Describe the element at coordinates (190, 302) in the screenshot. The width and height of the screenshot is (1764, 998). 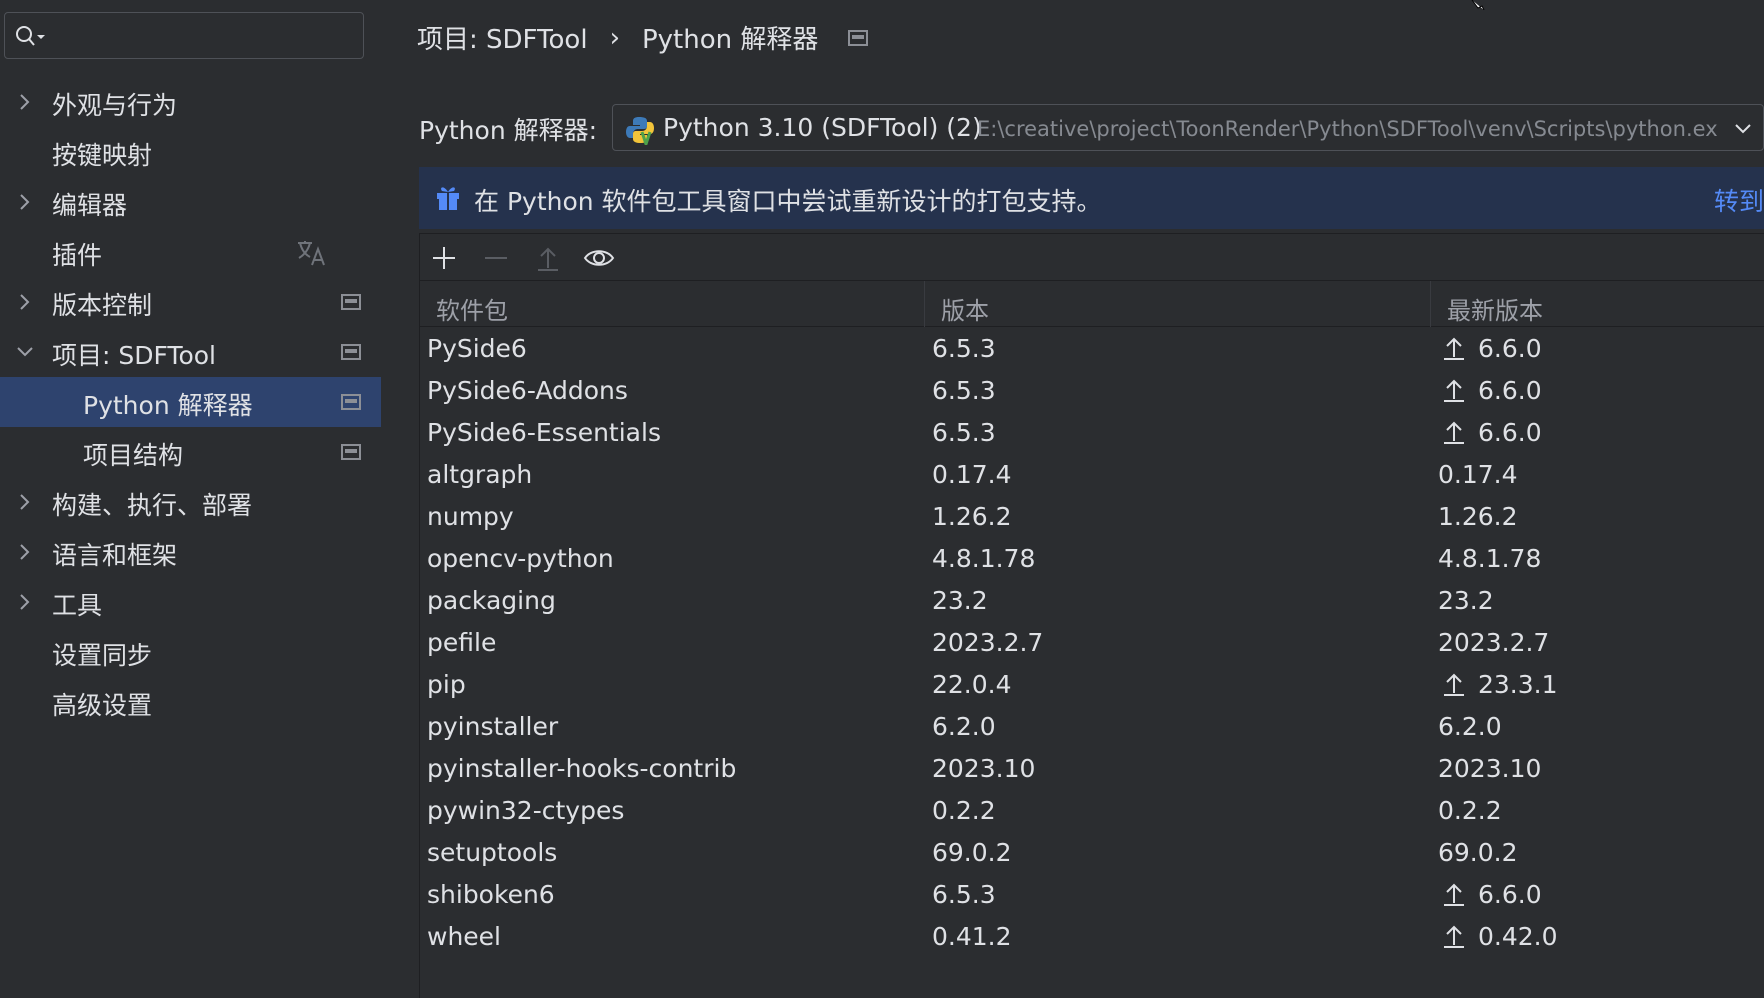
I see `sidebar-item: 版本控制` at that location.